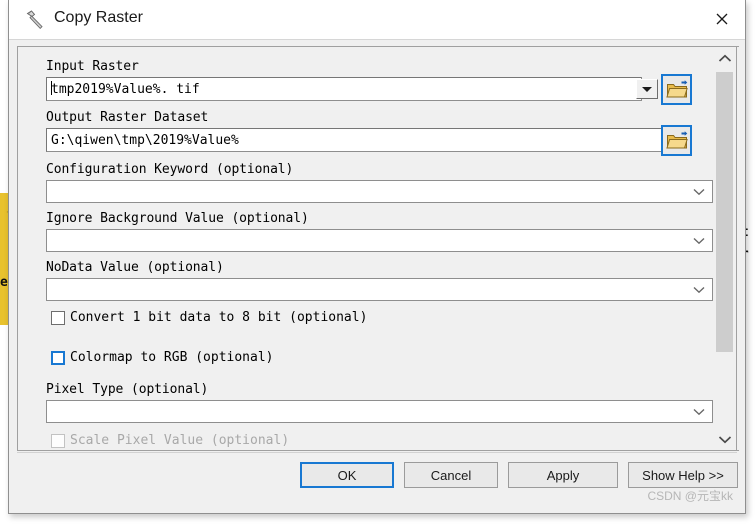 The width and height of the screenshot is (755, 524). I want to click on ok-button: OK, so click(347, 475).